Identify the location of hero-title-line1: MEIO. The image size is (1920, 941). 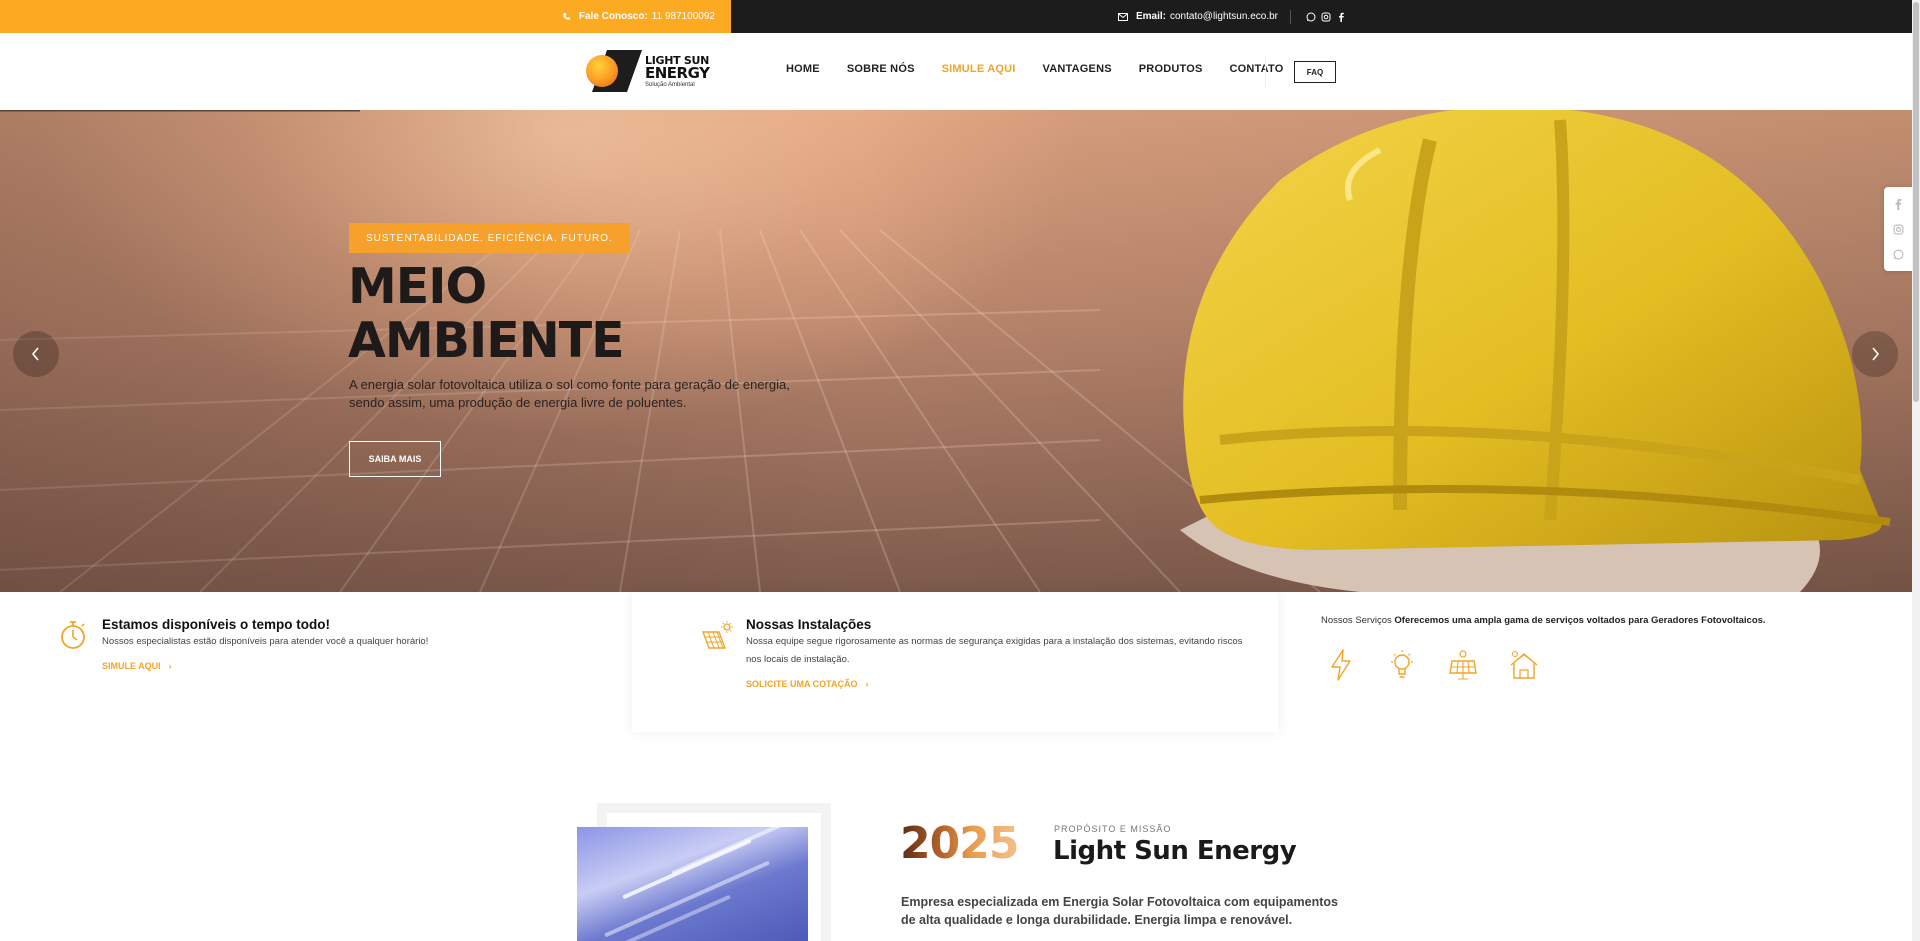
(417, 286).